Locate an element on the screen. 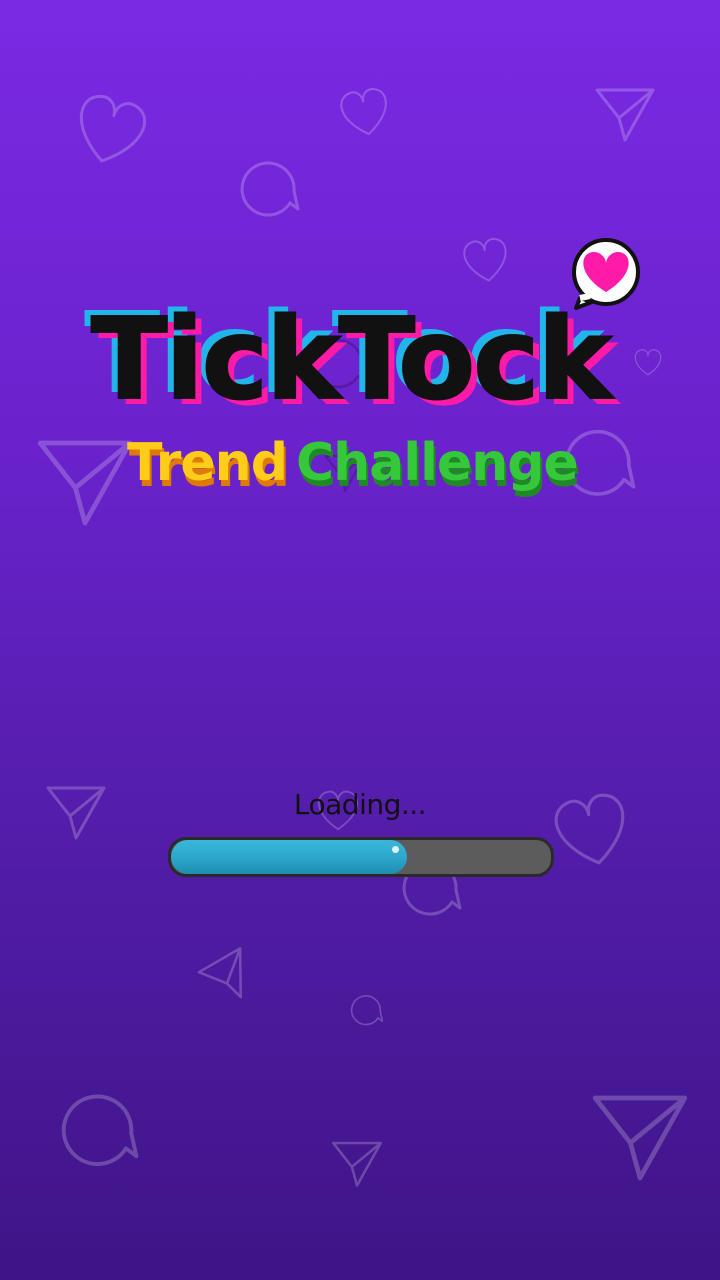 The image size is (720, 1280). logo-subtitle: Trend Trend Challenge Challenge is located at coordinates (354, 466).